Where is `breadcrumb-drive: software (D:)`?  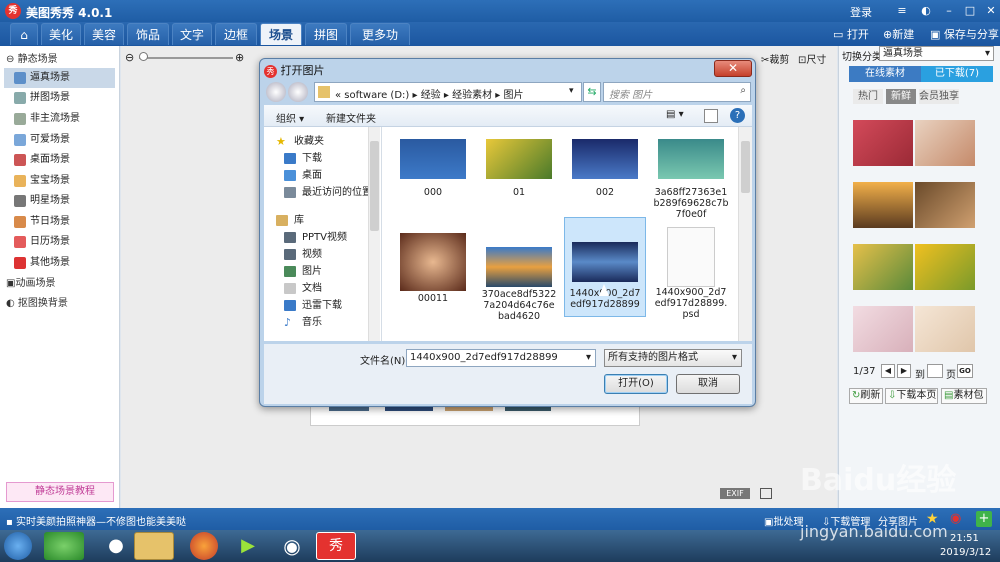
breadcrumb-drive: software (D:) is located at coordinates (376, 95).